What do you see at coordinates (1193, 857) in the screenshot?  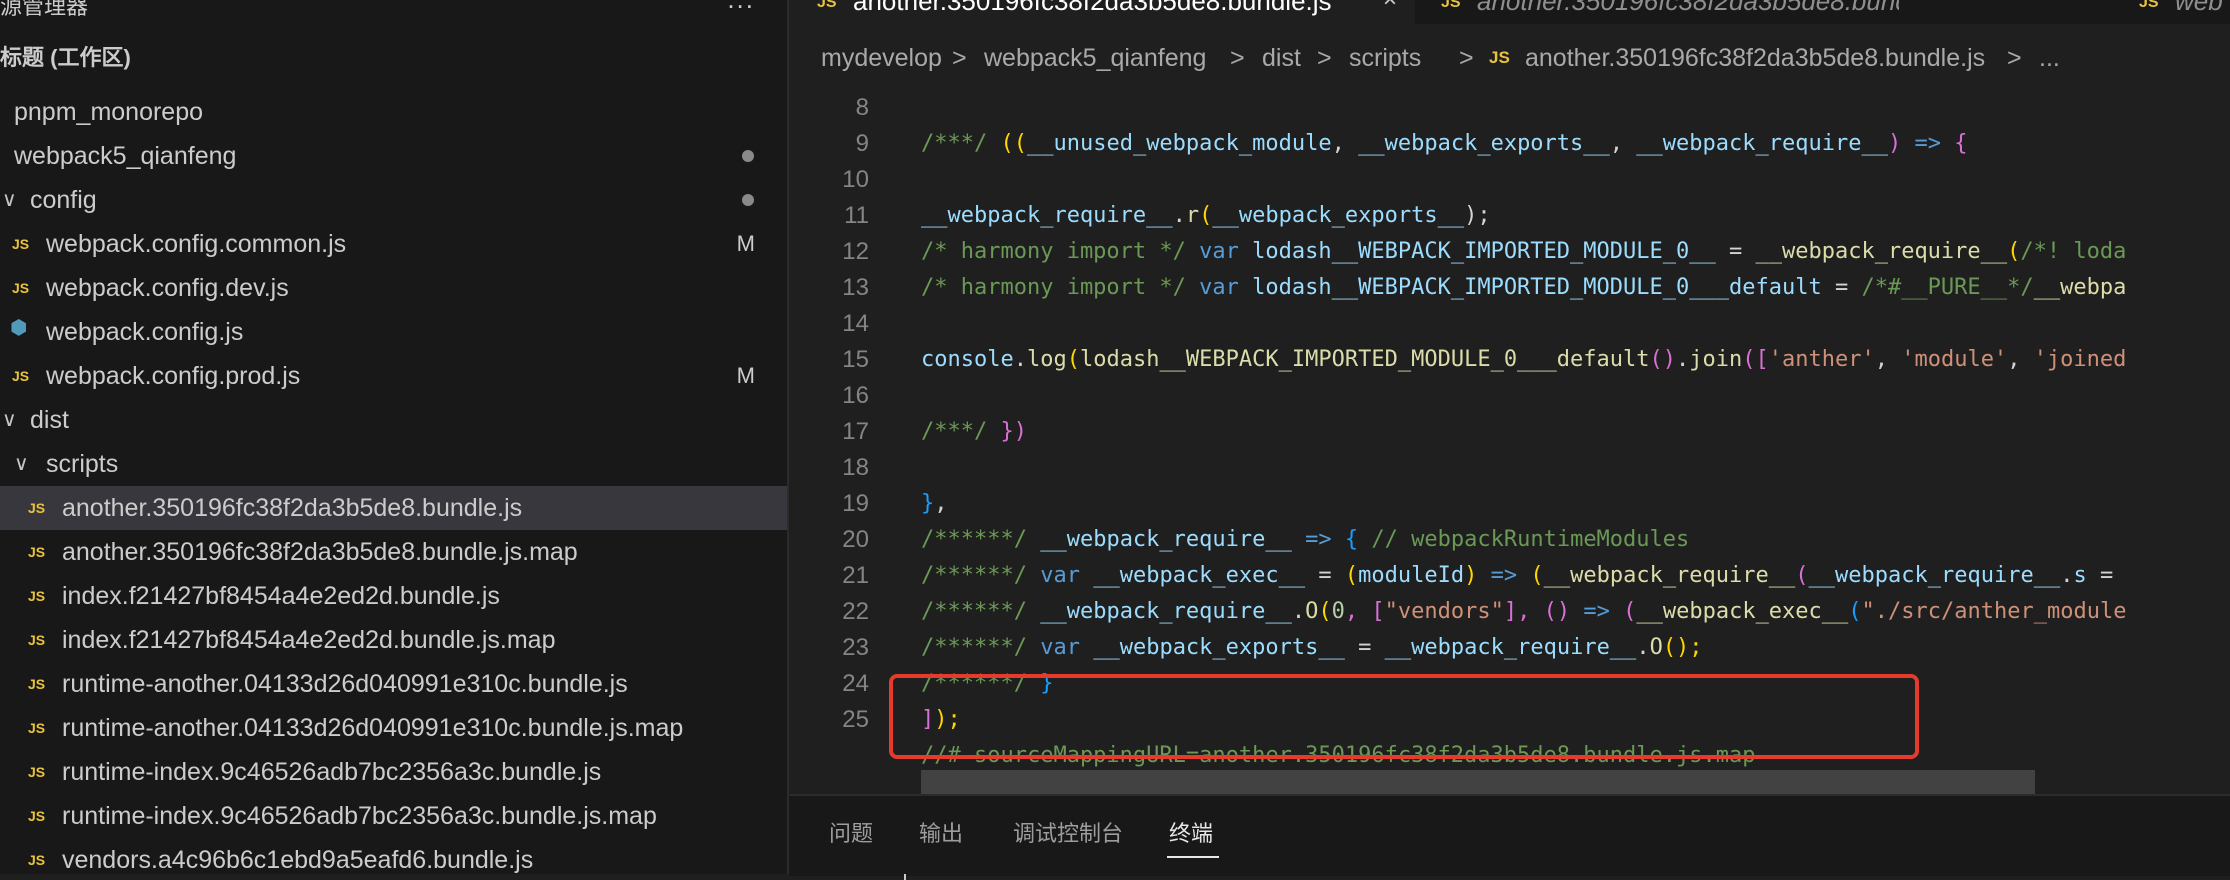 I see `active-tab-underline` at bounding box center [1193, 857].